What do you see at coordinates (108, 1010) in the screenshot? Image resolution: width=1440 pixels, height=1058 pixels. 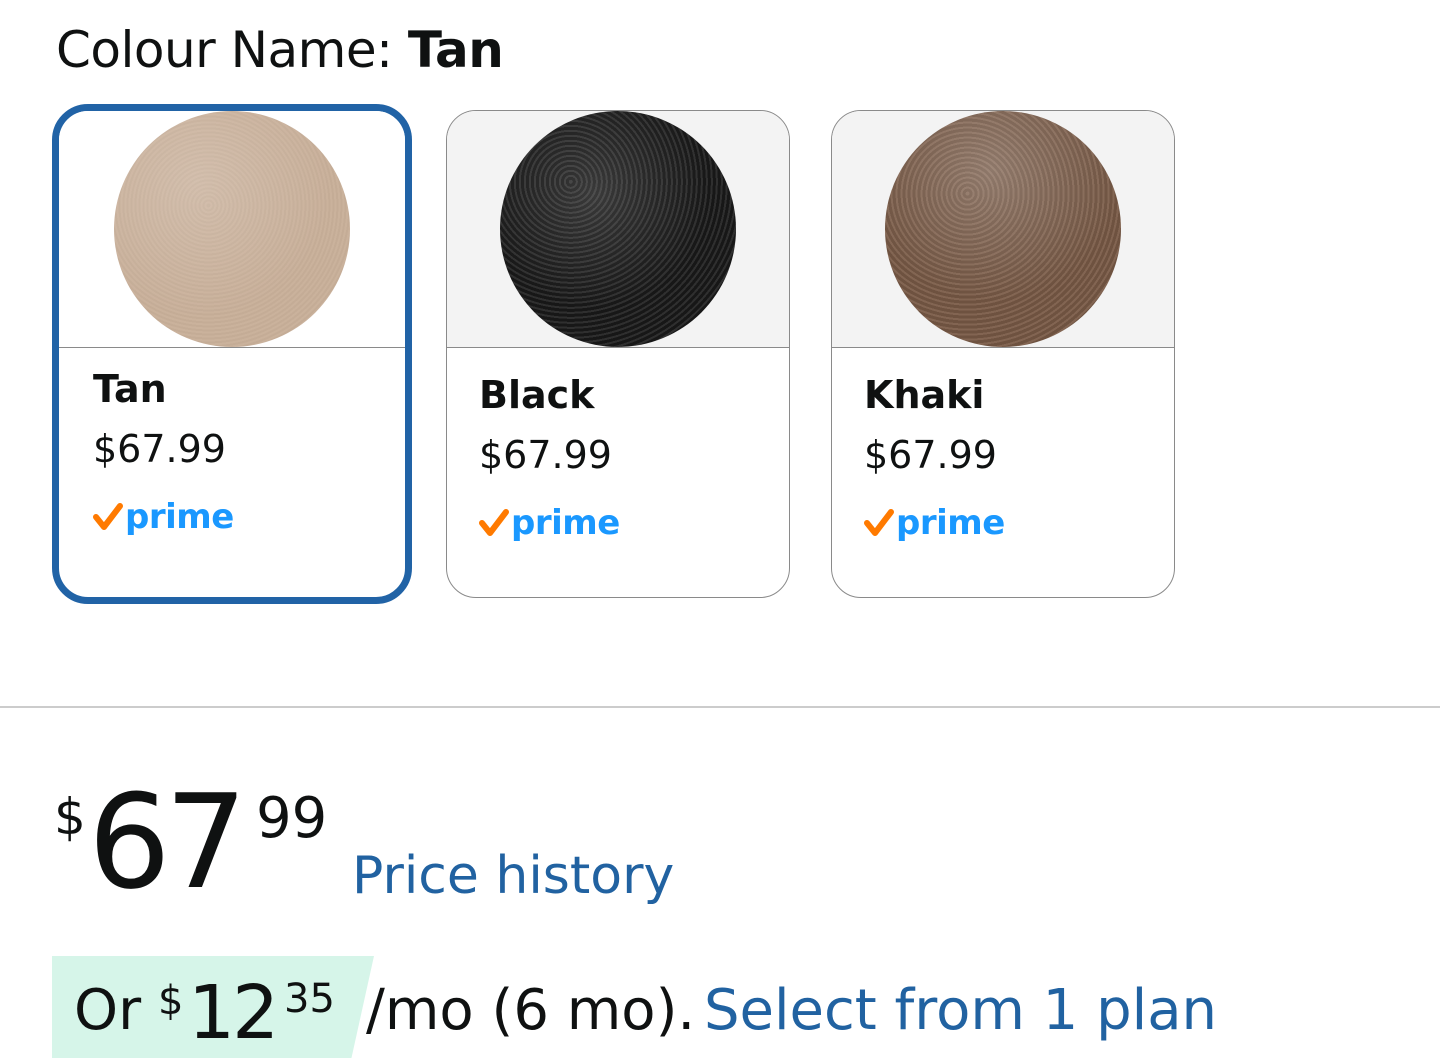 I see `installment-prefix: Or` at bounding box center [108, 1010].